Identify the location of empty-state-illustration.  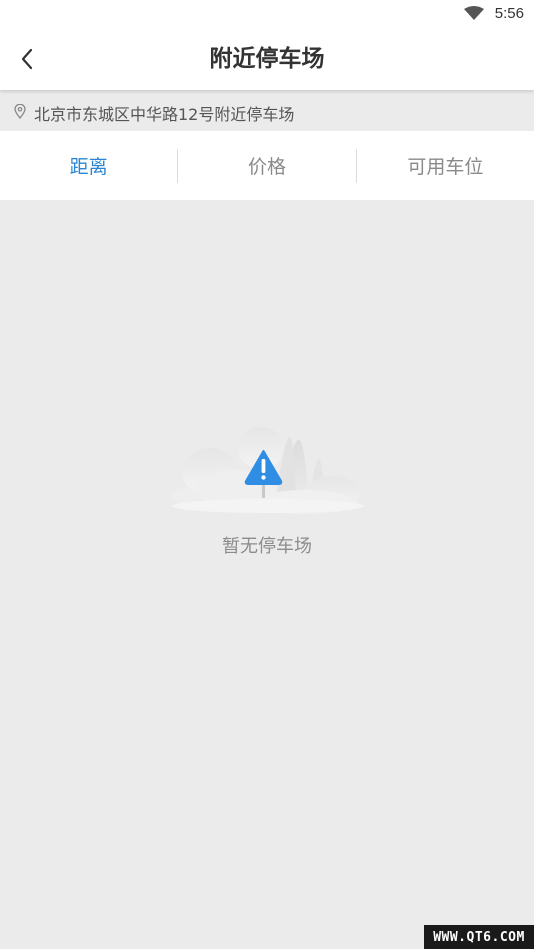
(268, 470).